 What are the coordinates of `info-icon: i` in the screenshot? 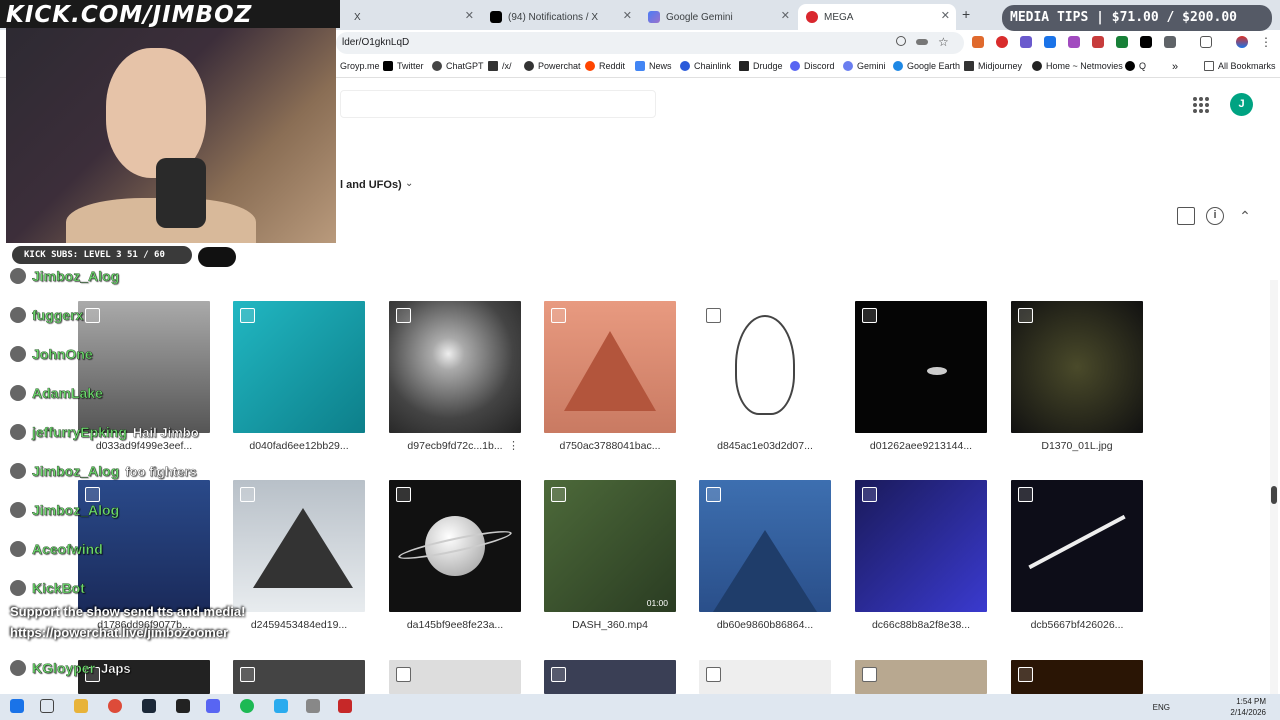 It's located at (1215, 216).